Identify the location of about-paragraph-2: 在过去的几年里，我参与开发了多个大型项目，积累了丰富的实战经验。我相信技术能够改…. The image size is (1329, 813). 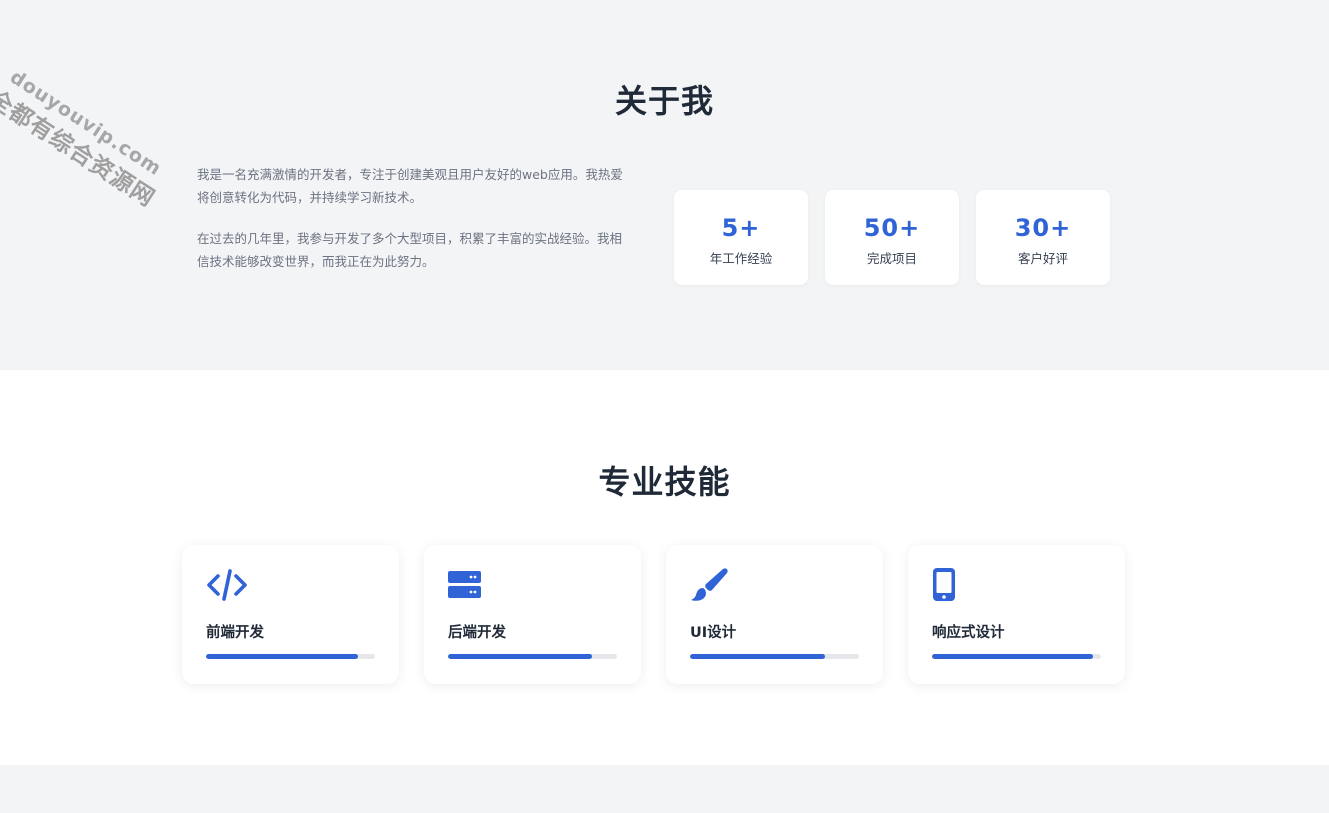
(410, 250).